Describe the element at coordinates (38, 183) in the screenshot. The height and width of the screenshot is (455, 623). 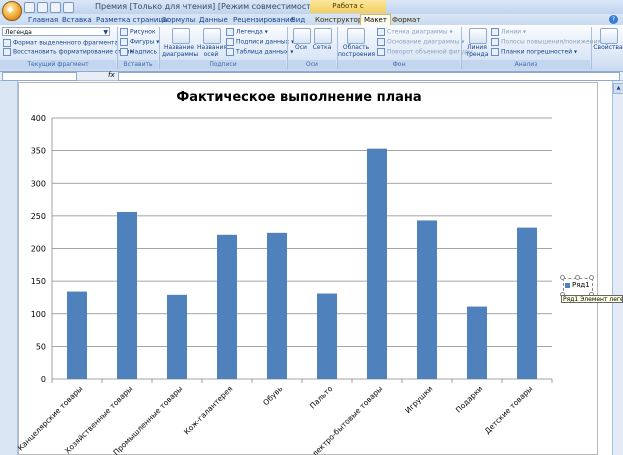
I see `y-tick-label: 300` at that location.